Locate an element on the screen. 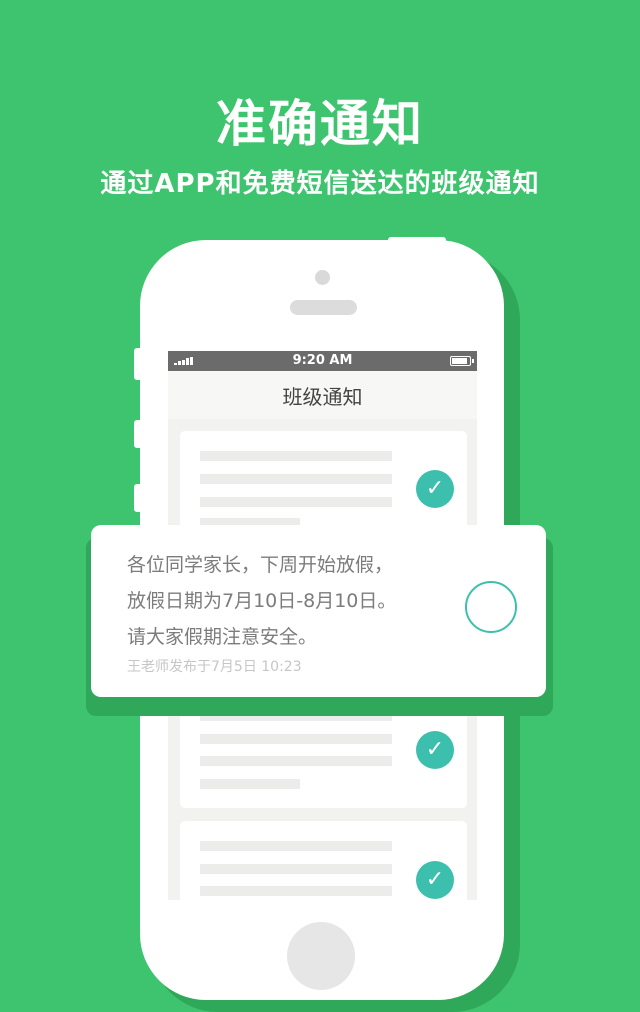 The height and width of the screenshot is (1012, 640). battery-icon is located at coordinates (462, 361).